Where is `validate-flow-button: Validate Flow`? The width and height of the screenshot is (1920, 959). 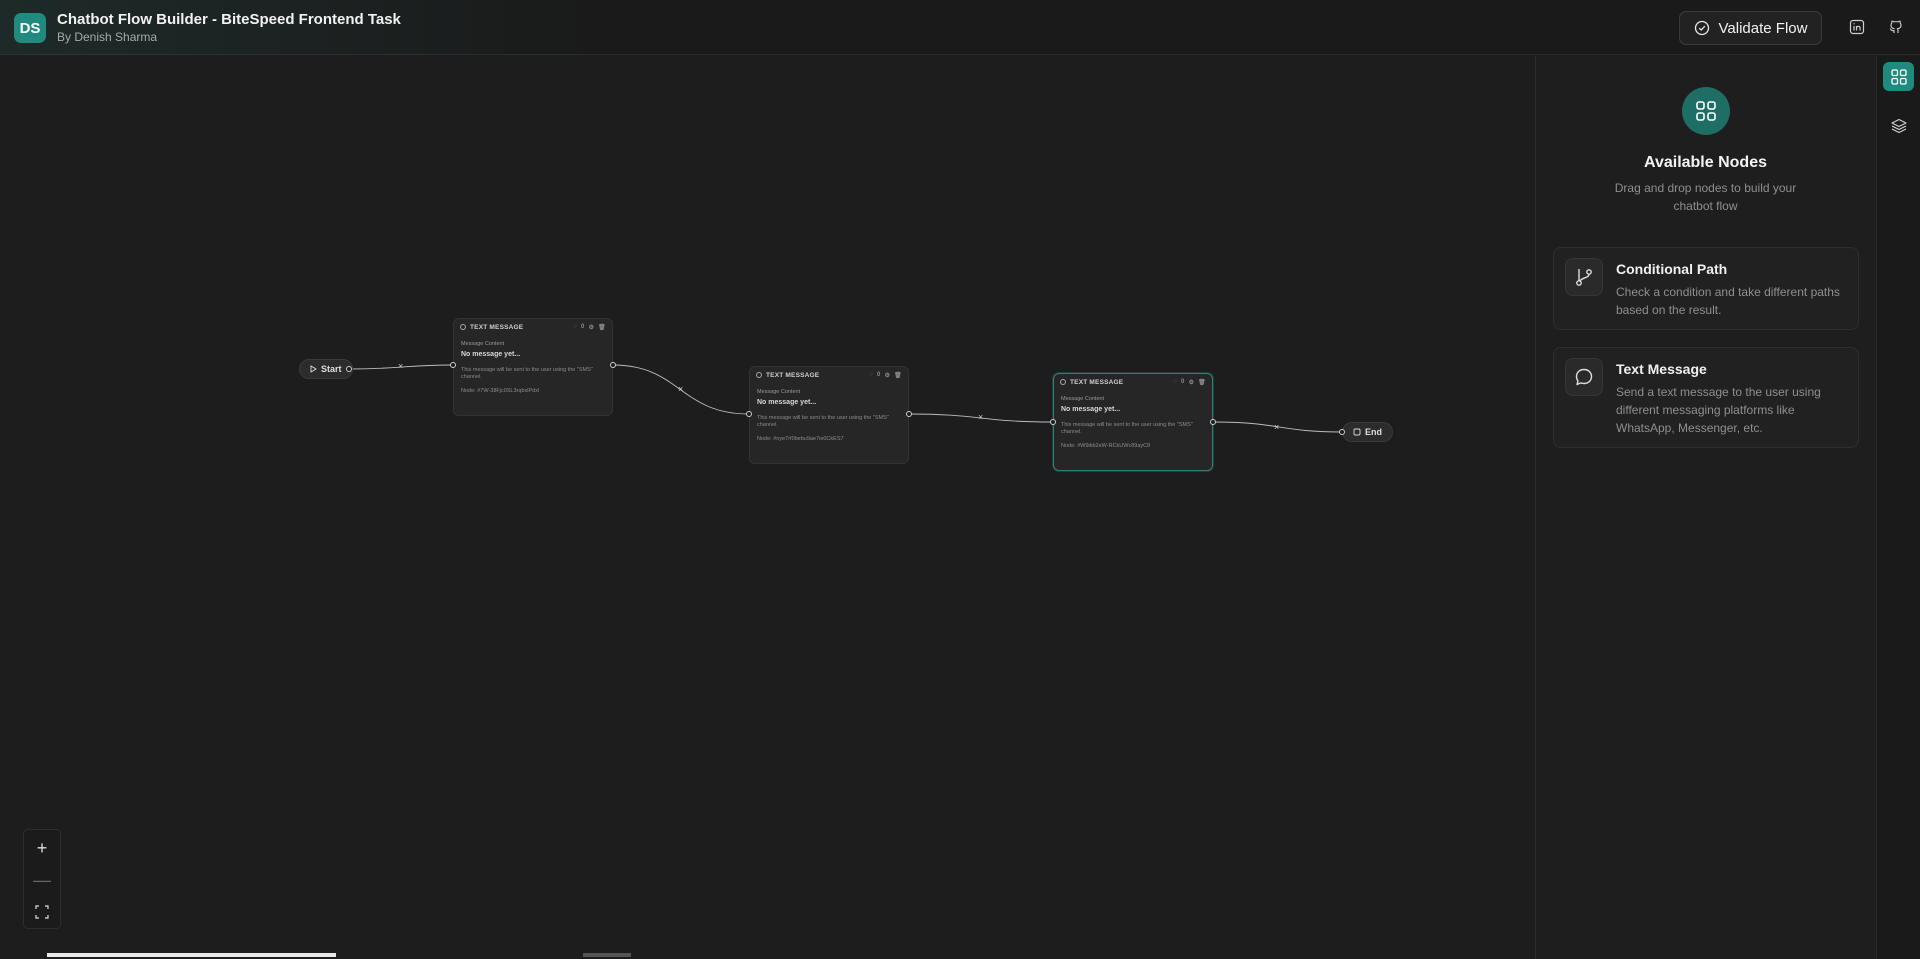
validate-flow-button: Validate Flow is located at coordinates (1750, 28).